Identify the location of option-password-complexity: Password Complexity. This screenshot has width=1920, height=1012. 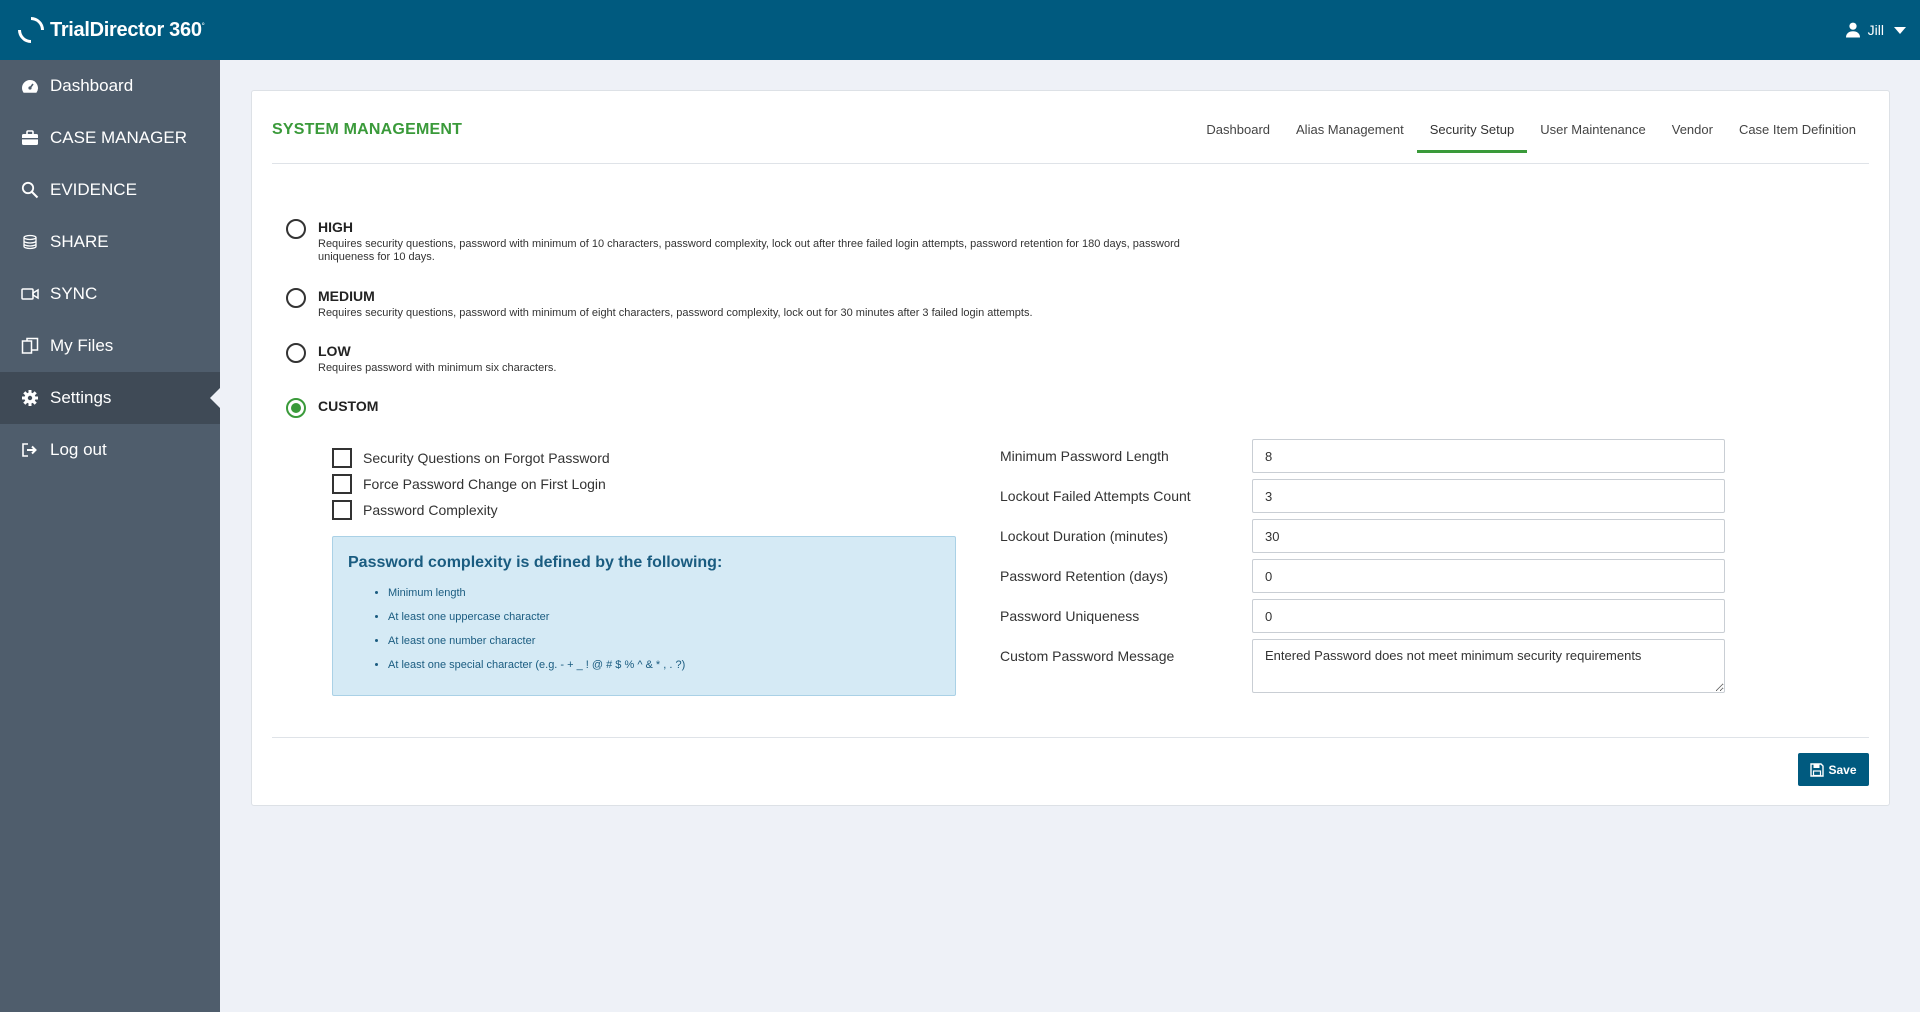
(415, 510).